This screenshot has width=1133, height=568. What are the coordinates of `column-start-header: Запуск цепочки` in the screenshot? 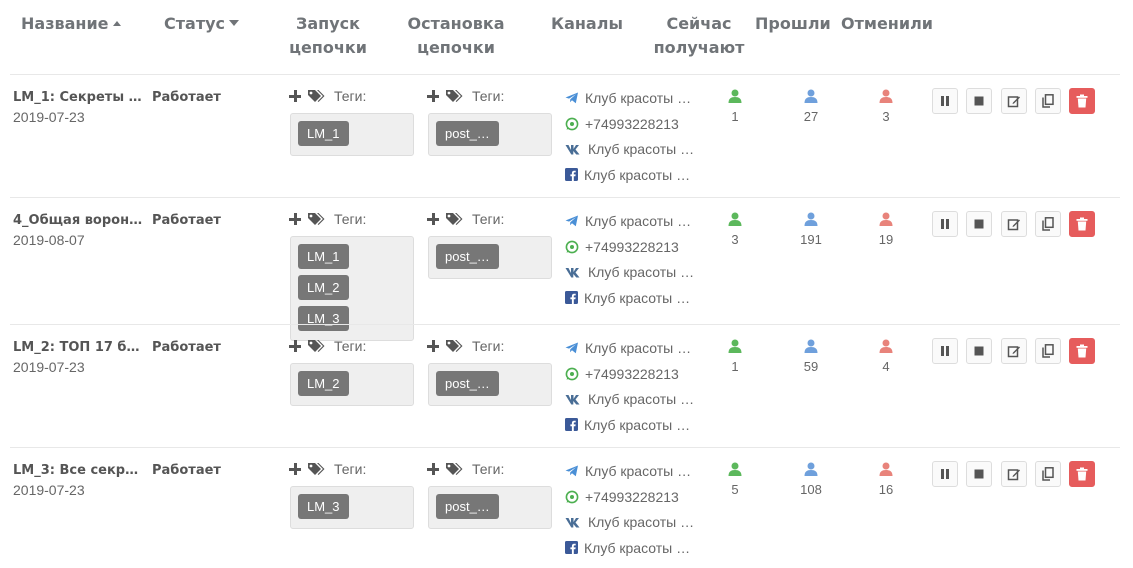 It's located at (328, 35).